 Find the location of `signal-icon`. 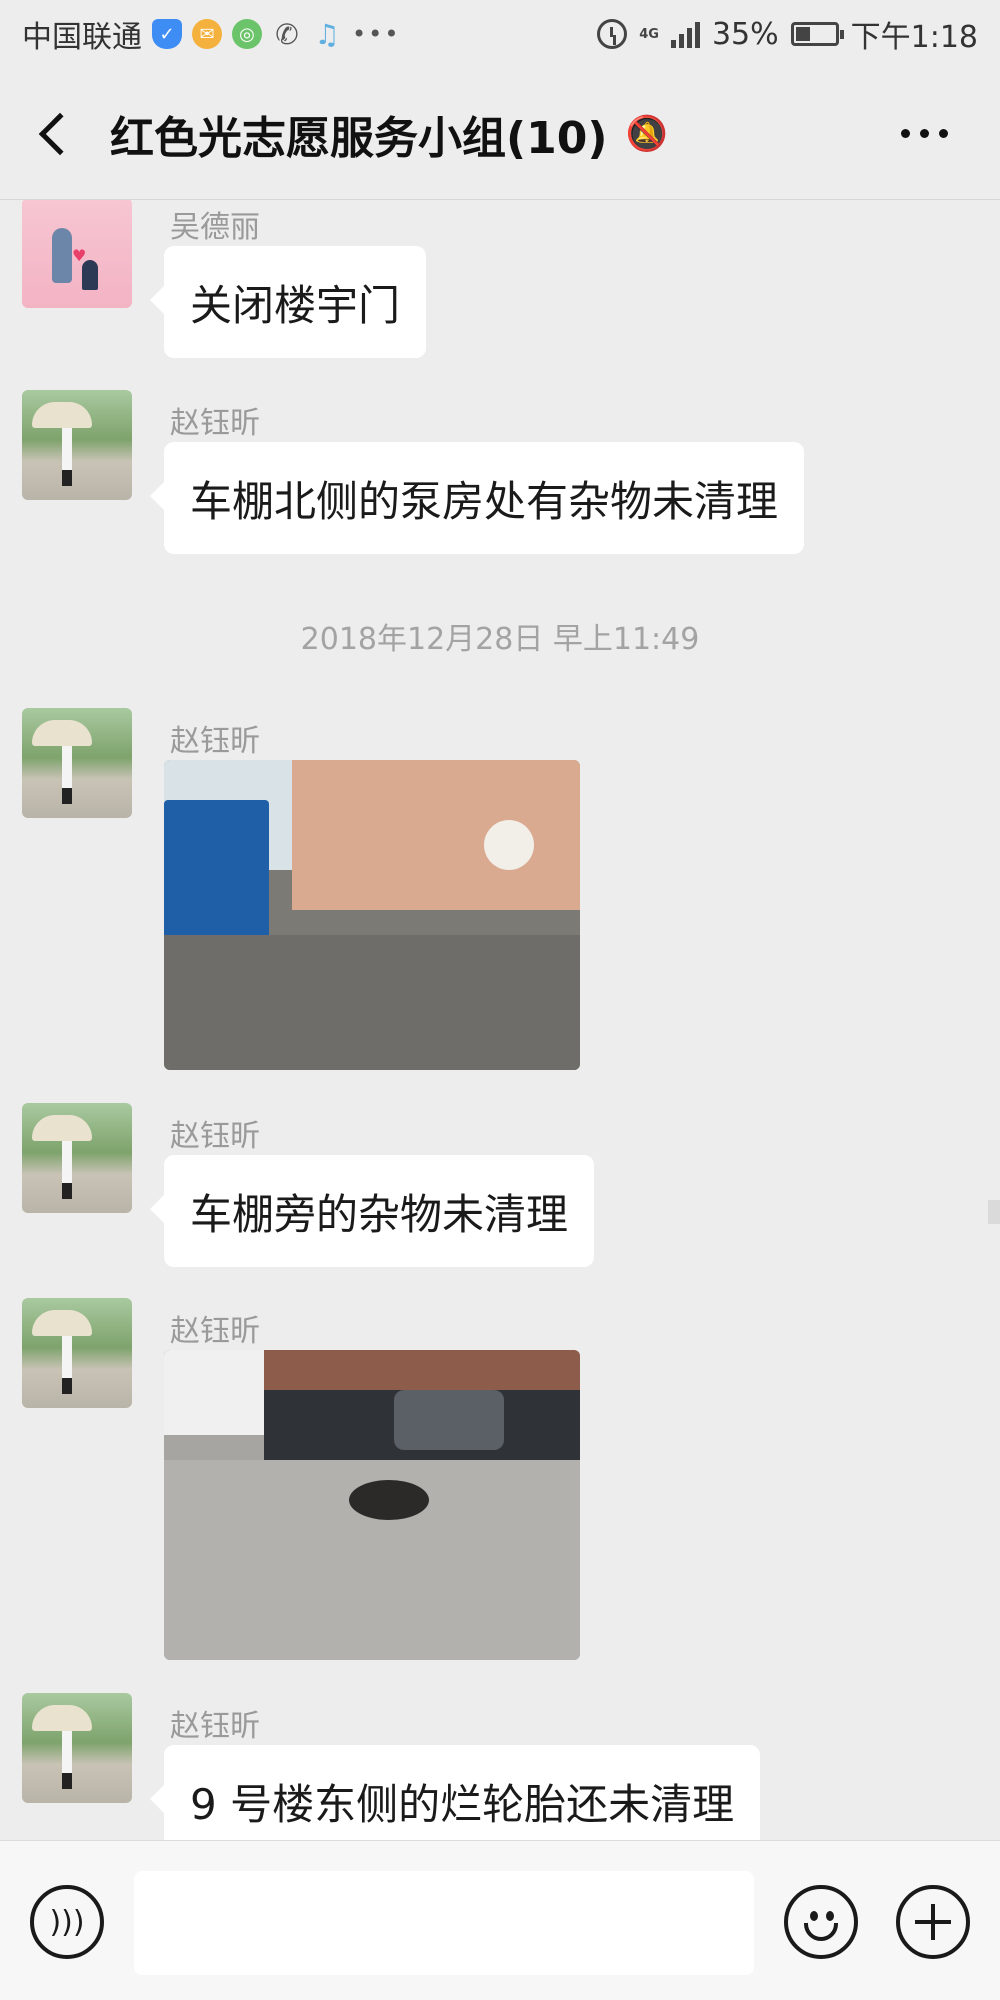

signal-icon is located at coordinates (685, 34).